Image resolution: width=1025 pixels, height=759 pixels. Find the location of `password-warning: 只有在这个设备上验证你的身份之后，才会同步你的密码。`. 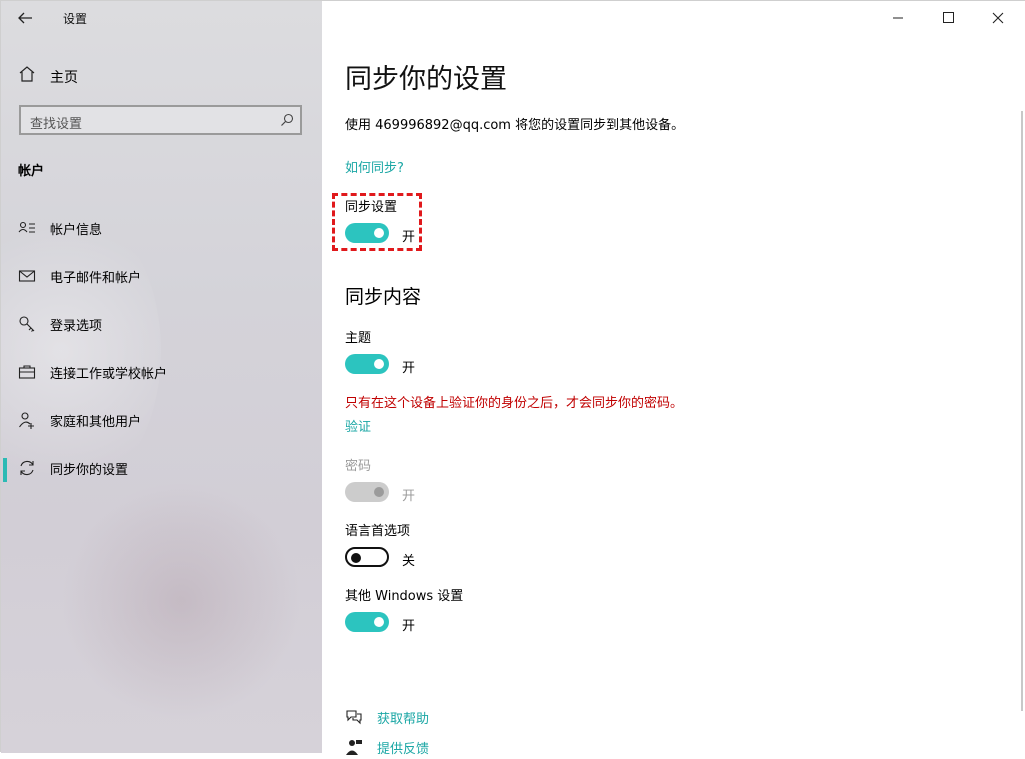

password-warning: 只有在这个设备上验证你的身份之后，才会同步你的密码。 is located at coordinates (514, 403).